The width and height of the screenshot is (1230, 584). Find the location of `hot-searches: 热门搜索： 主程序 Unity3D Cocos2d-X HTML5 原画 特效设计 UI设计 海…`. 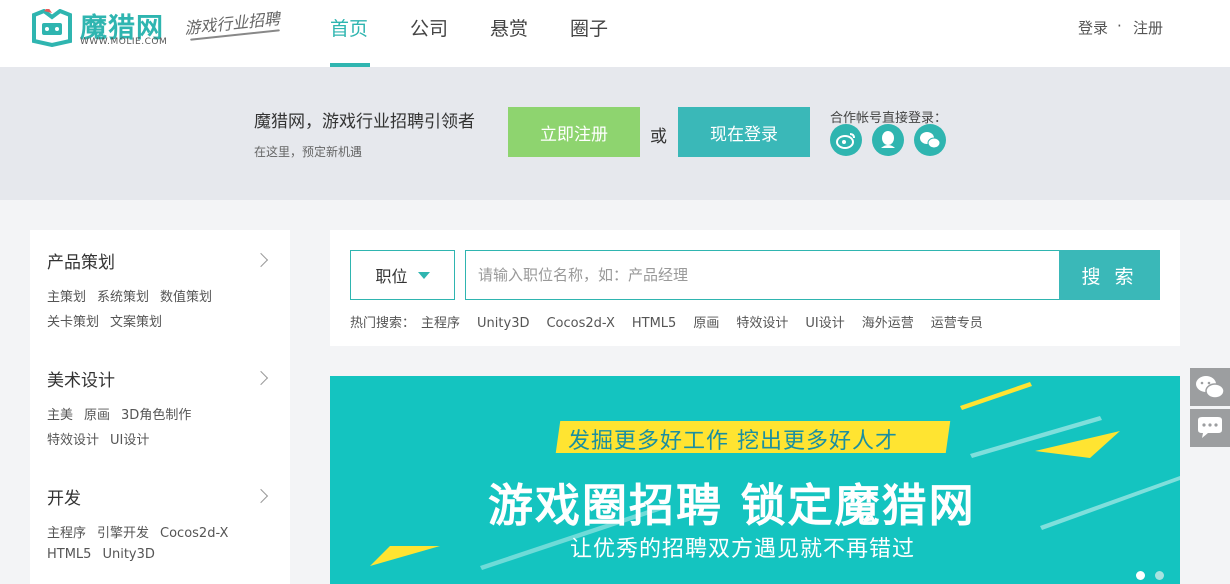

hot-searches: 热门搜索： 主程序 Unity3D Cocos2d-X HTML5 原画 特效设计 UI设计 海… is located at coordinates (675, 321).